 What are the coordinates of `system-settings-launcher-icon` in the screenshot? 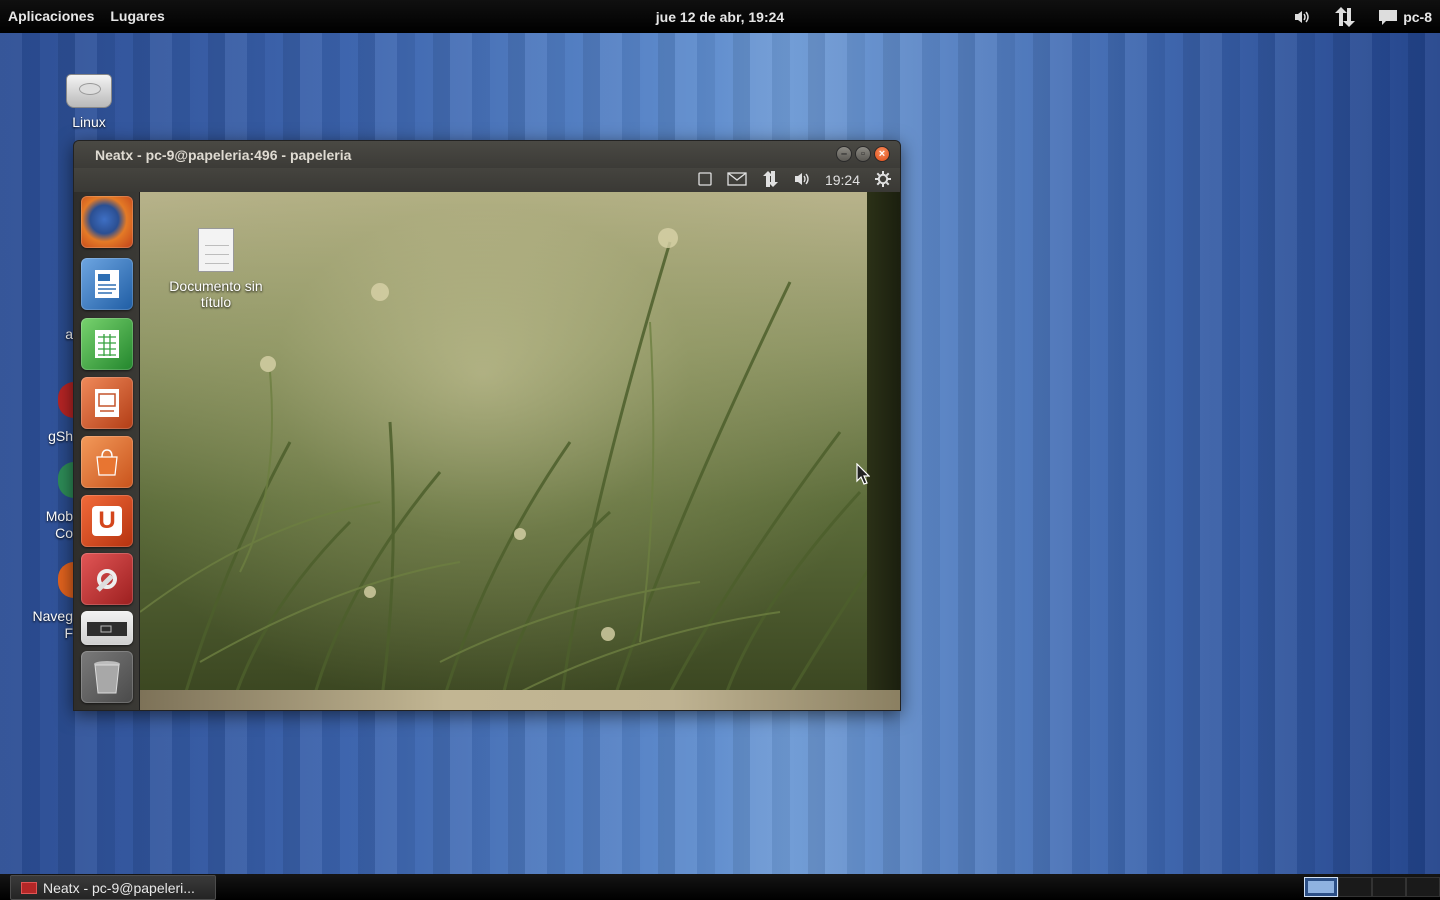 It's located at (107, 579).